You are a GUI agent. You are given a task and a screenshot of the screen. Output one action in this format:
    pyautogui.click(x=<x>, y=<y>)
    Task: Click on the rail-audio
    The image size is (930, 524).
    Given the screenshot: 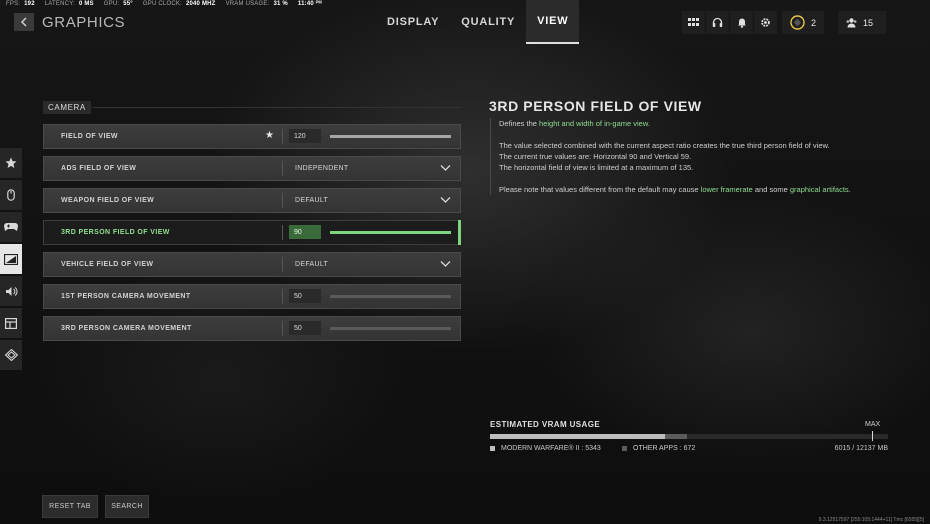 What is the action you would take?
    pyautogui.click(x=11, y=291)
    